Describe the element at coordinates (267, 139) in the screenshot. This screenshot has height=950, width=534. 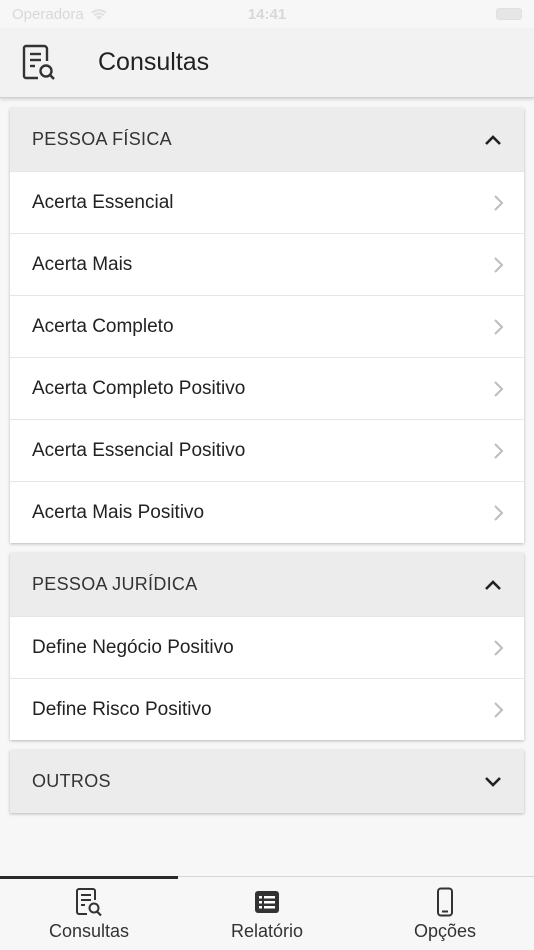
I see `section-header-pessoa-fisica: PESSOA FÍSICA` at that location.